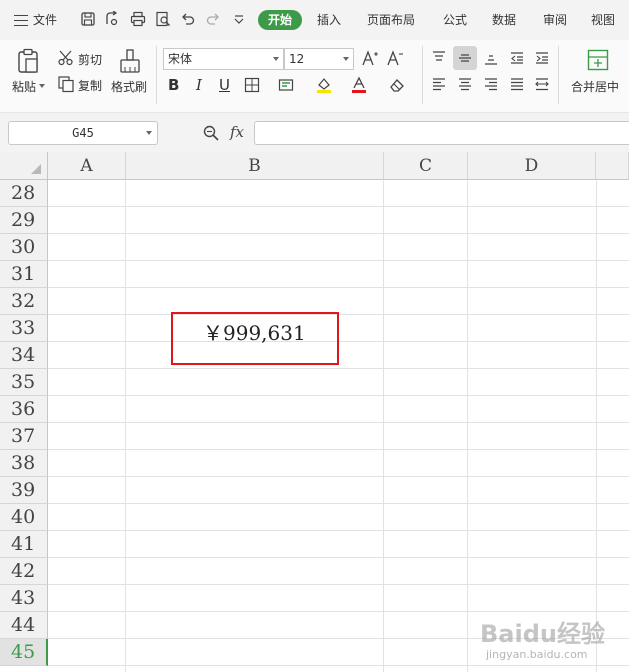 The image size is (629, 672). What do you see at coordinates (24, 355) in the screenshot?
I see `row-header: 34` at bounding box center [24, 355].